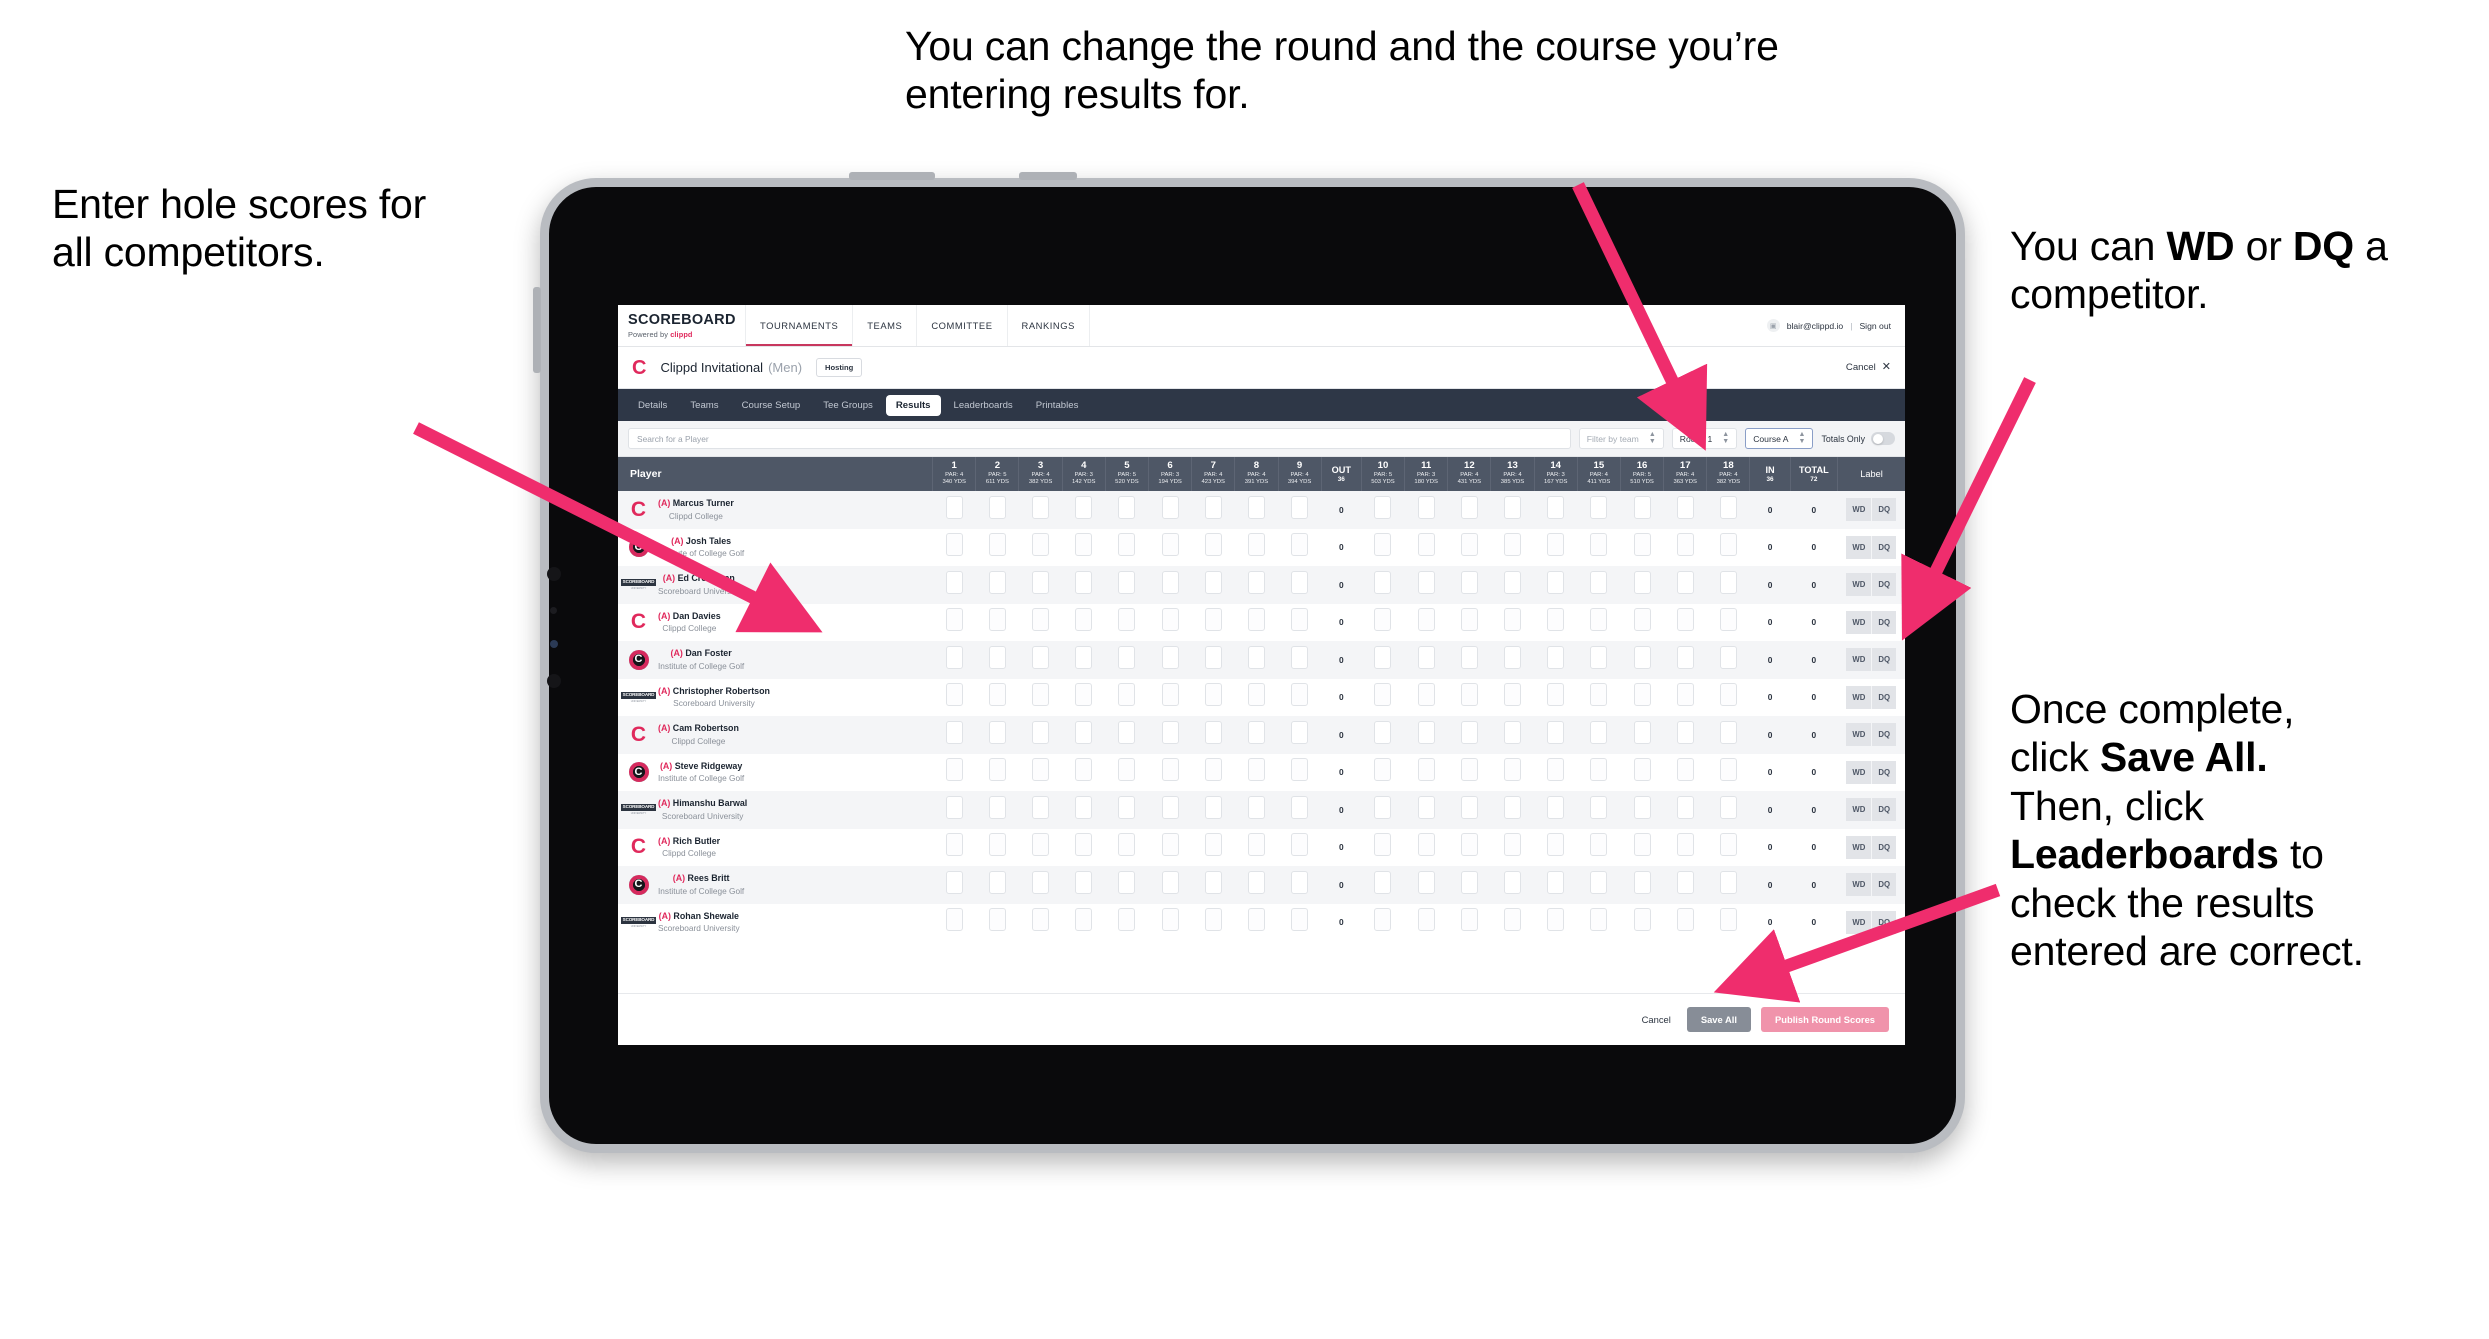  I want to click on nav-committee: COMMITTEE, so click(962, 325).